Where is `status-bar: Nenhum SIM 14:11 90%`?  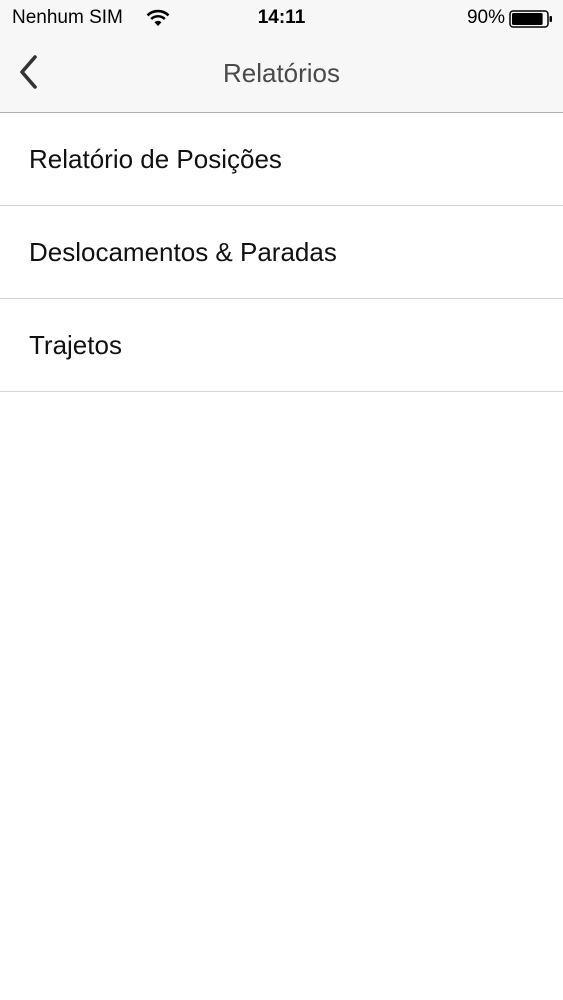 status-bar: Nenhum SIM 14:11 90% is located at coordinates (281, 19).